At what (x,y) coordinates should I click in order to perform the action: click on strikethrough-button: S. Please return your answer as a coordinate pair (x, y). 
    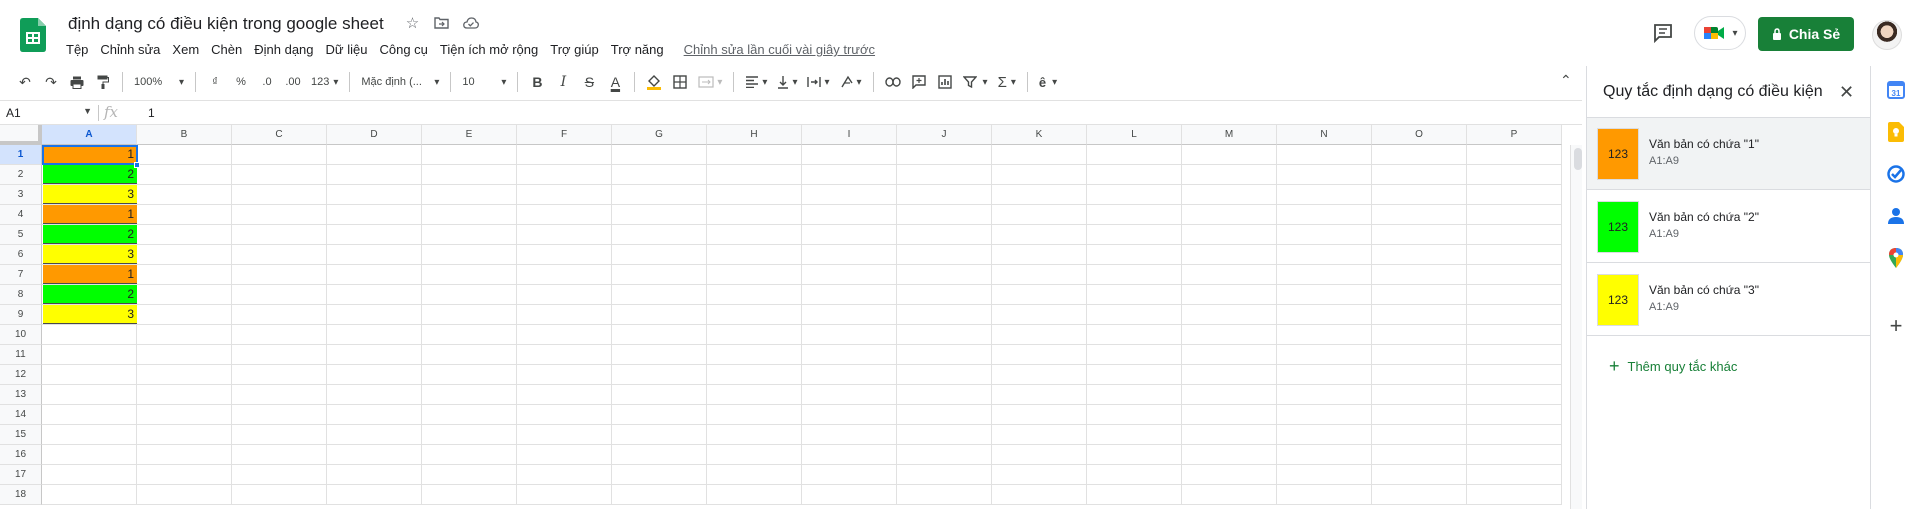
    Looking at the image, I should click on (589, 82).